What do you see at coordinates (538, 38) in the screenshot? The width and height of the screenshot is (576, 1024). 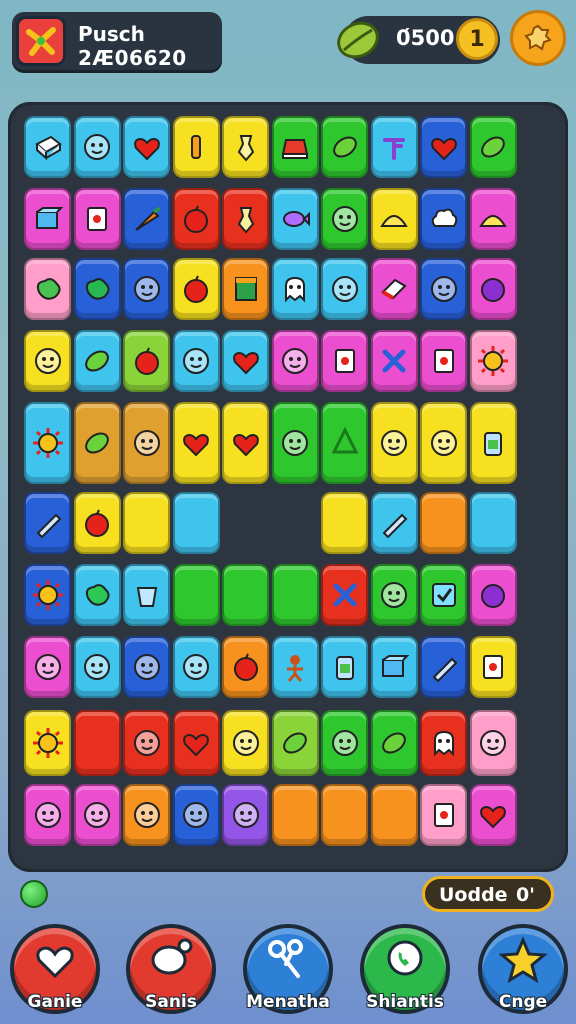 I see `settings-button` at bounding box center [538, 38].